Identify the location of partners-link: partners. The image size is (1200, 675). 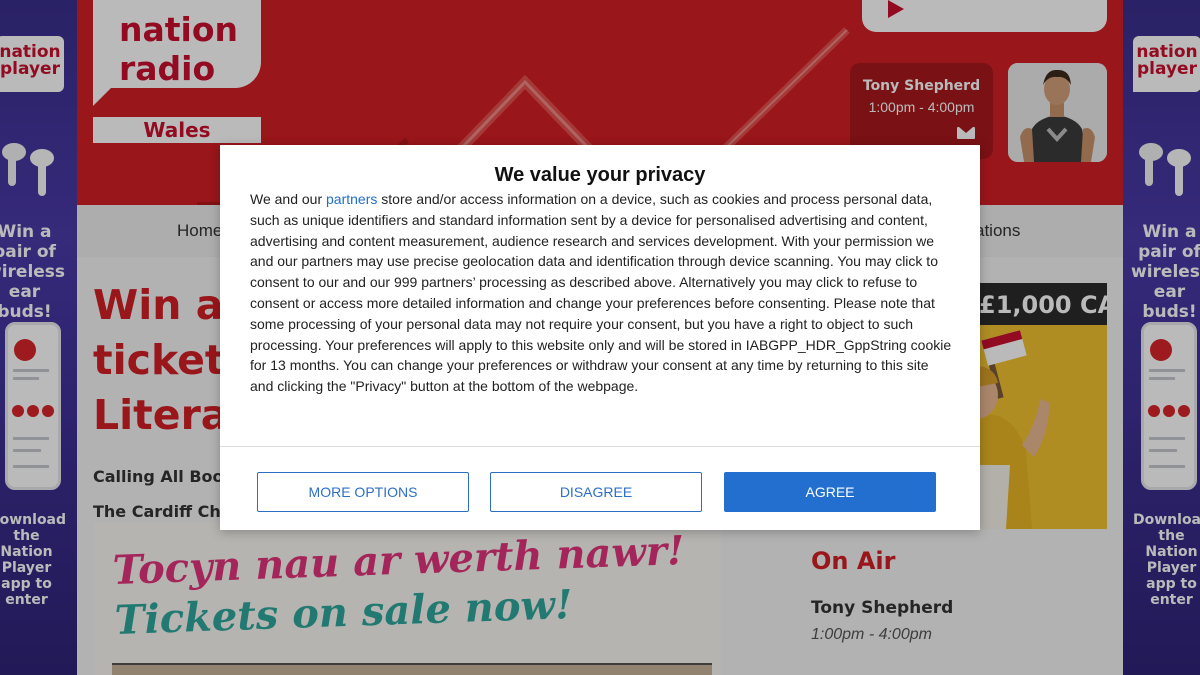
(351, 199).